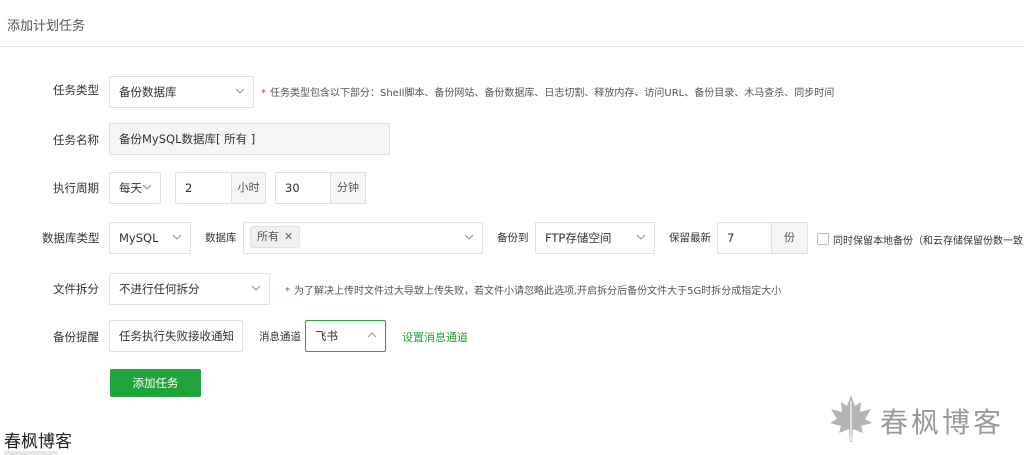 The width and height of the screenshot is (1024, 455). What do you see at coordinates (76, 90) in the screenshot?
I see `task-type-label: 任务类型` at bounding box center [76, 90].